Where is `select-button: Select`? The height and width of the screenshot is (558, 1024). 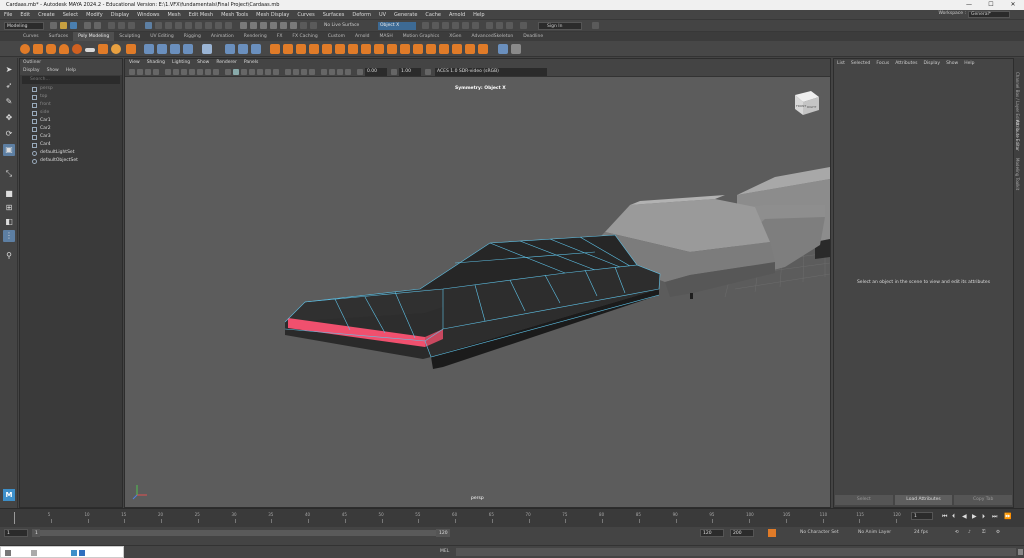
select-button: Select is located at coordinates (864, 500).